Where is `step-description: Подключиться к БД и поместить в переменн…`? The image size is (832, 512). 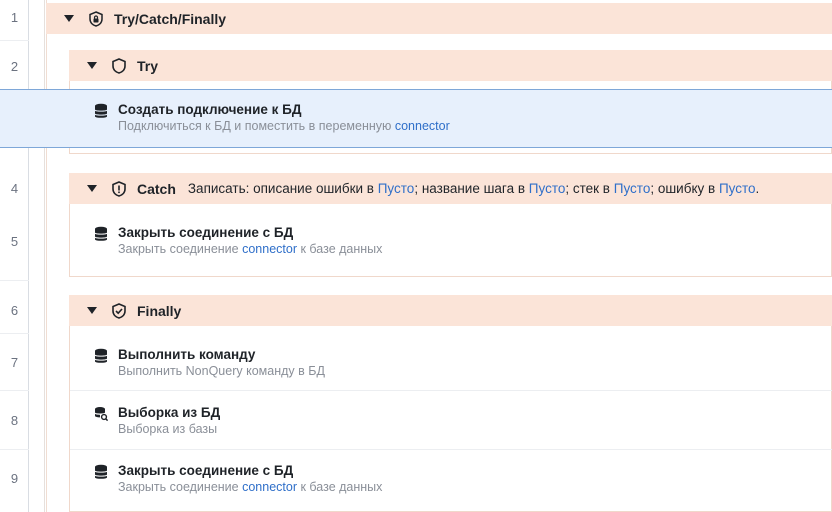
step-description: Подключиться к БД и поместить в переменн… is located at coordinates (284, 126).